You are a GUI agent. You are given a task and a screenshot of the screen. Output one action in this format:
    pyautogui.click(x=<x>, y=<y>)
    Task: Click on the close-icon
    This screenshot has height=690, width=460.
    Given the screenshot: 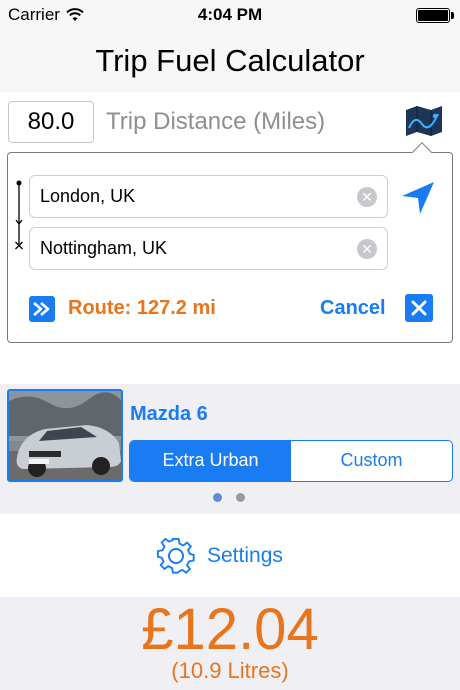 What is the action you would take?
    pyautogui.click(x=419, y=308)
    